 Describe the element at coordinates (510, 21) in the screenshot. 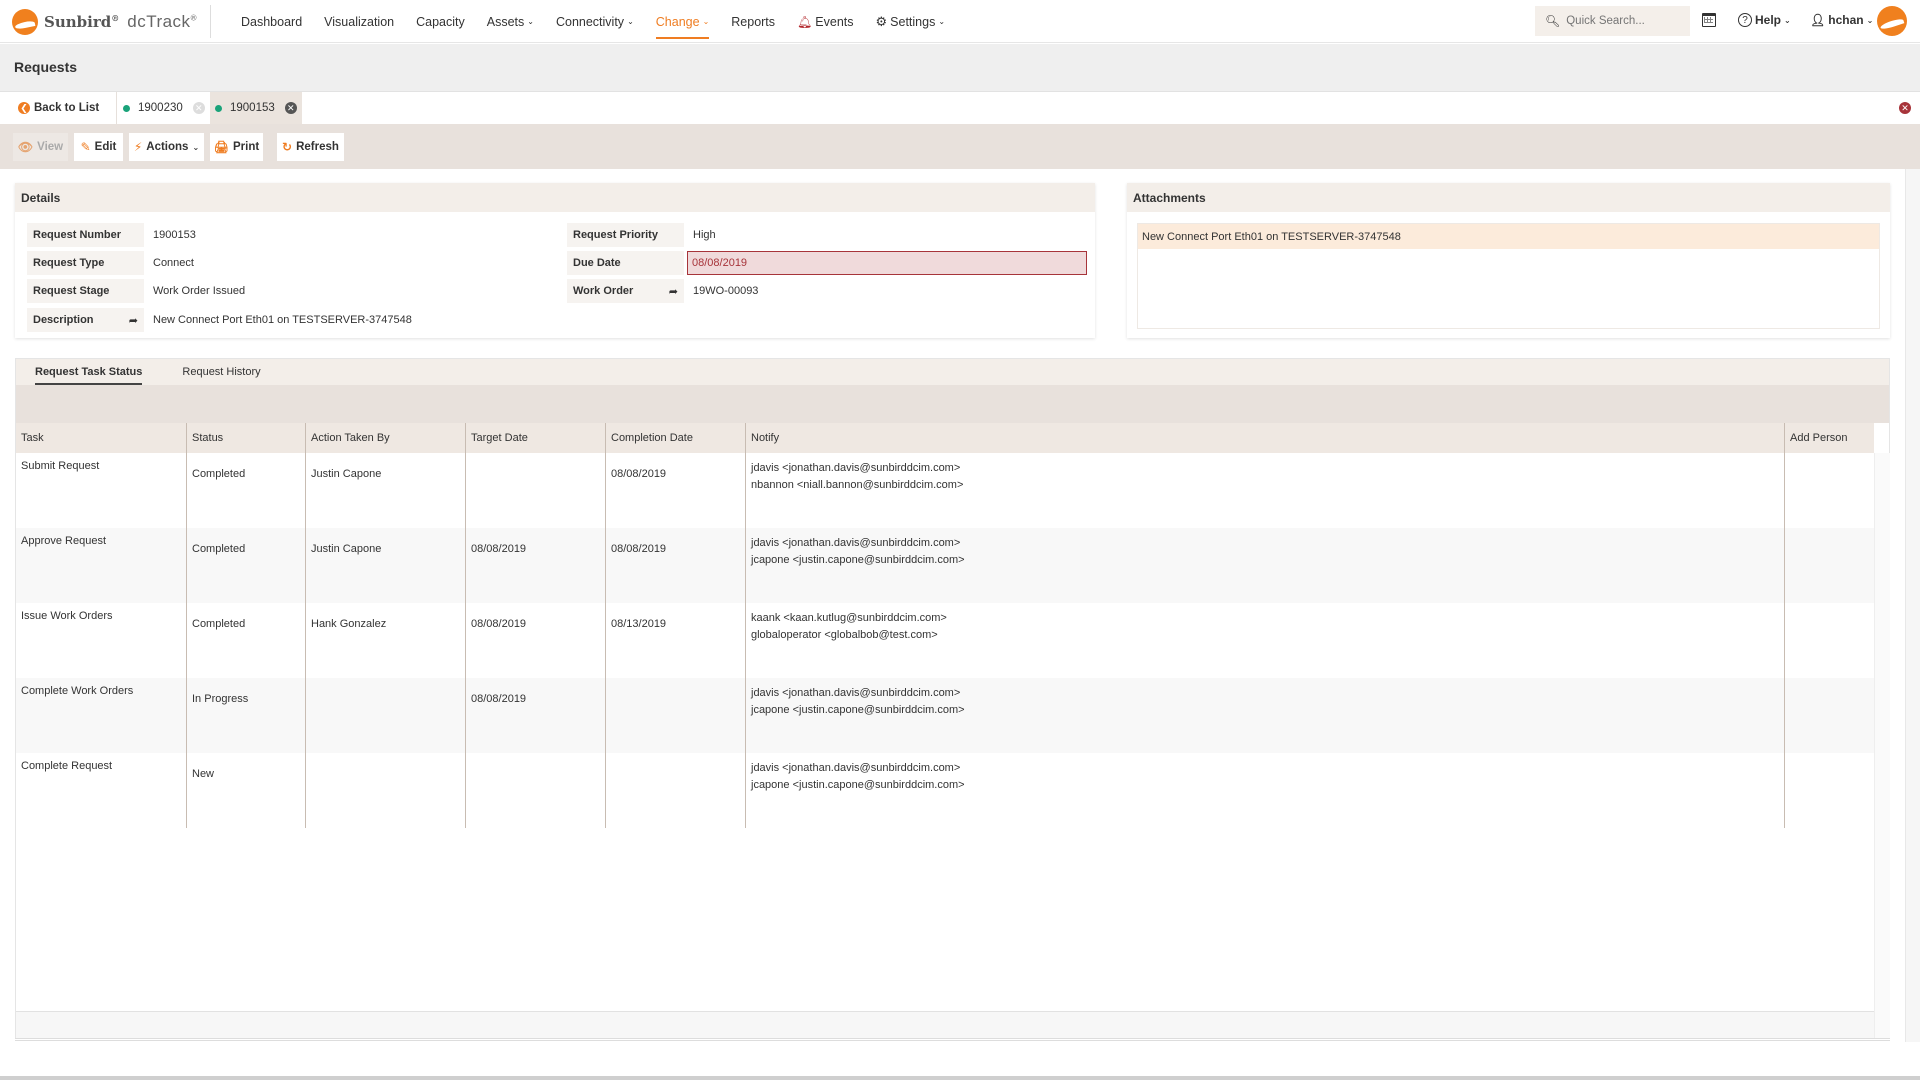

I see `nav-assets: Assets ⌄` at that location.